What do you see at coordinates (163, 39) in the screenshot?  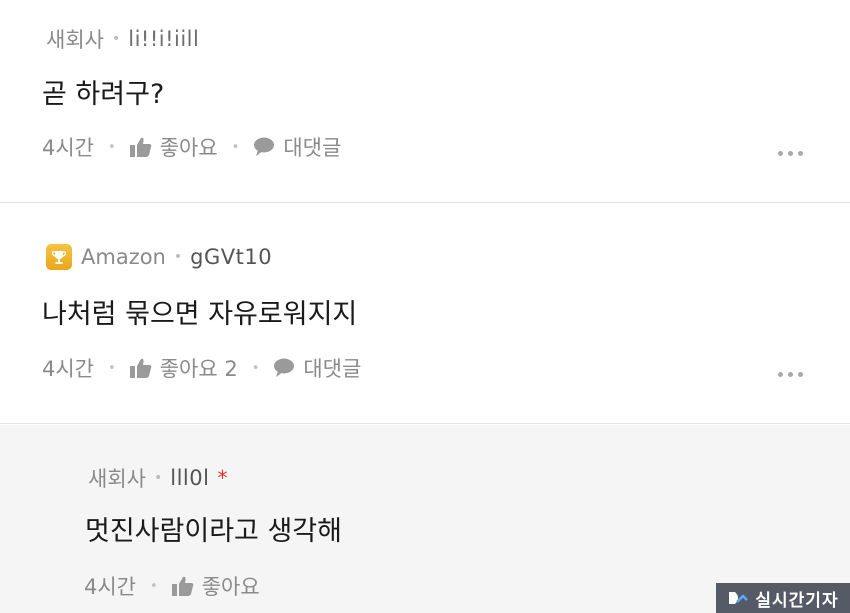 I see `author-nickname: li!!i!iill` at bounding box center [163, 39].